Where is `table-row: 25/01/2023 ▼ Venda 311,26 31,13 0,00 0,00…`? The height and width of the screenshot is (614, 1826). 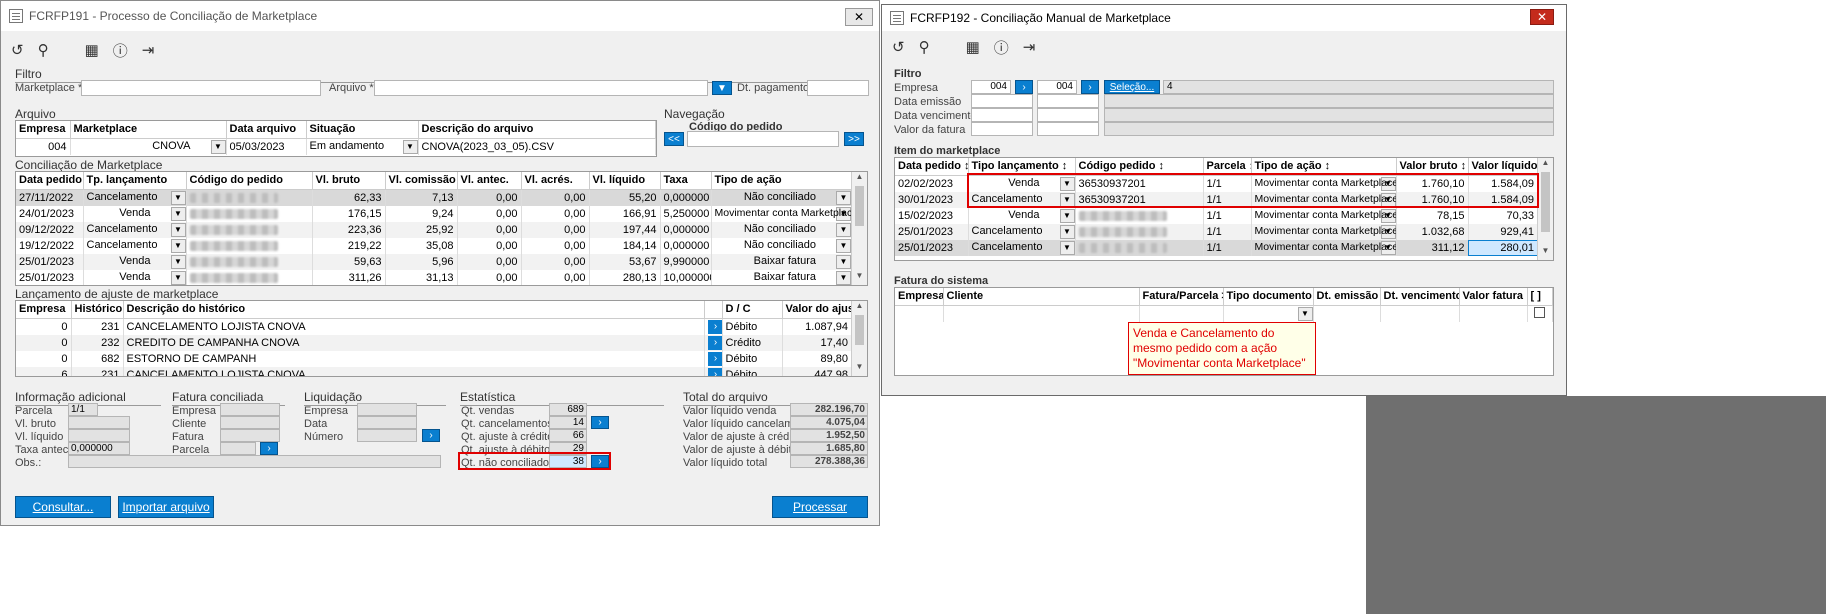 table-row: 25/01/2023 ▼ Venda 311,26 31,13 0,00 0,00… is located at coordinates (434, 277).